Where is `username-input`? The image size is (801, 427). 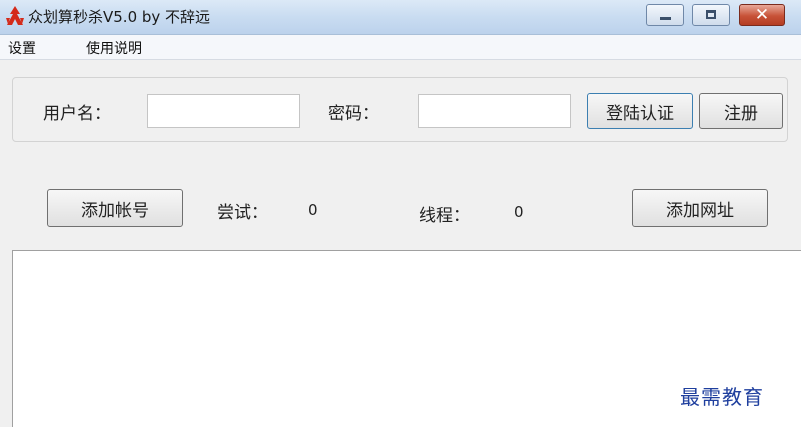
username-input is located at coordinates (223, 111).